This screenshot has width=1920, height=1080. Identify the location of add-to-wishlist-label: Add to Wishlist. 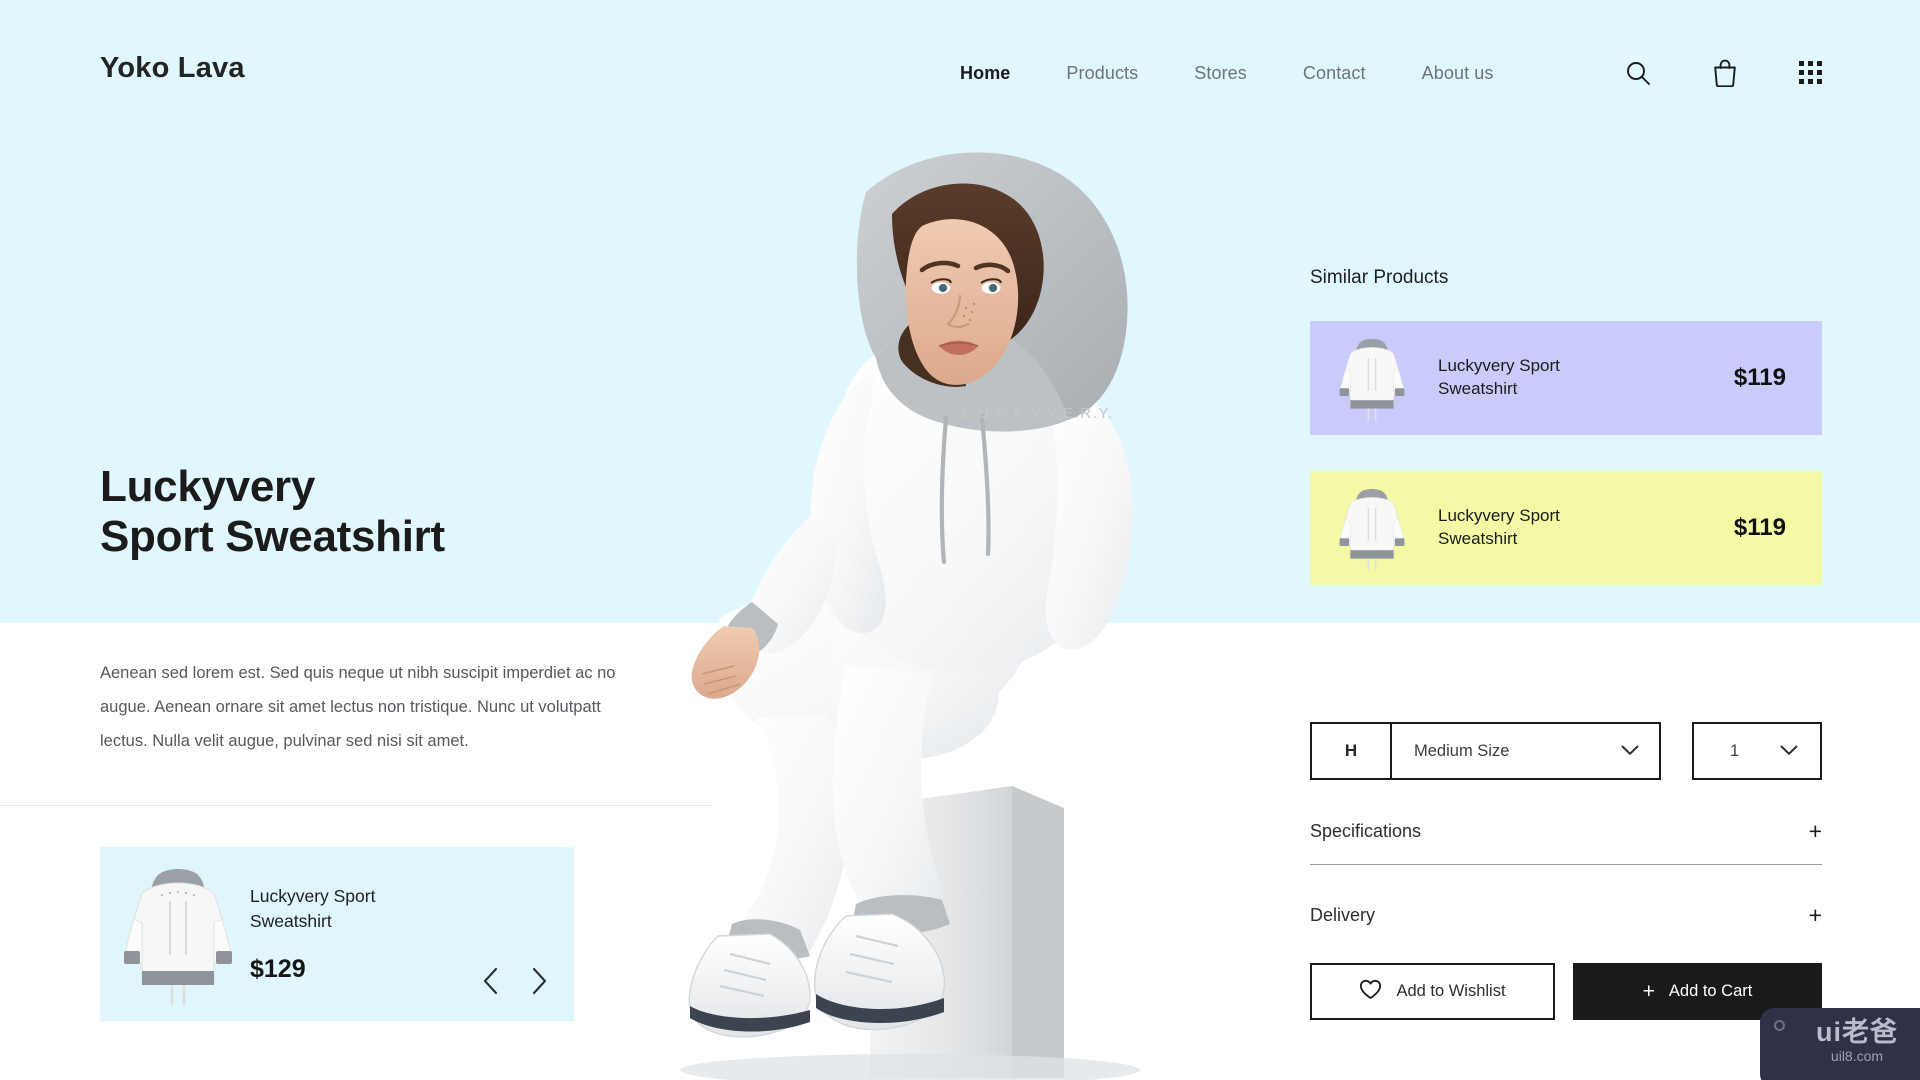
(1451, 991).